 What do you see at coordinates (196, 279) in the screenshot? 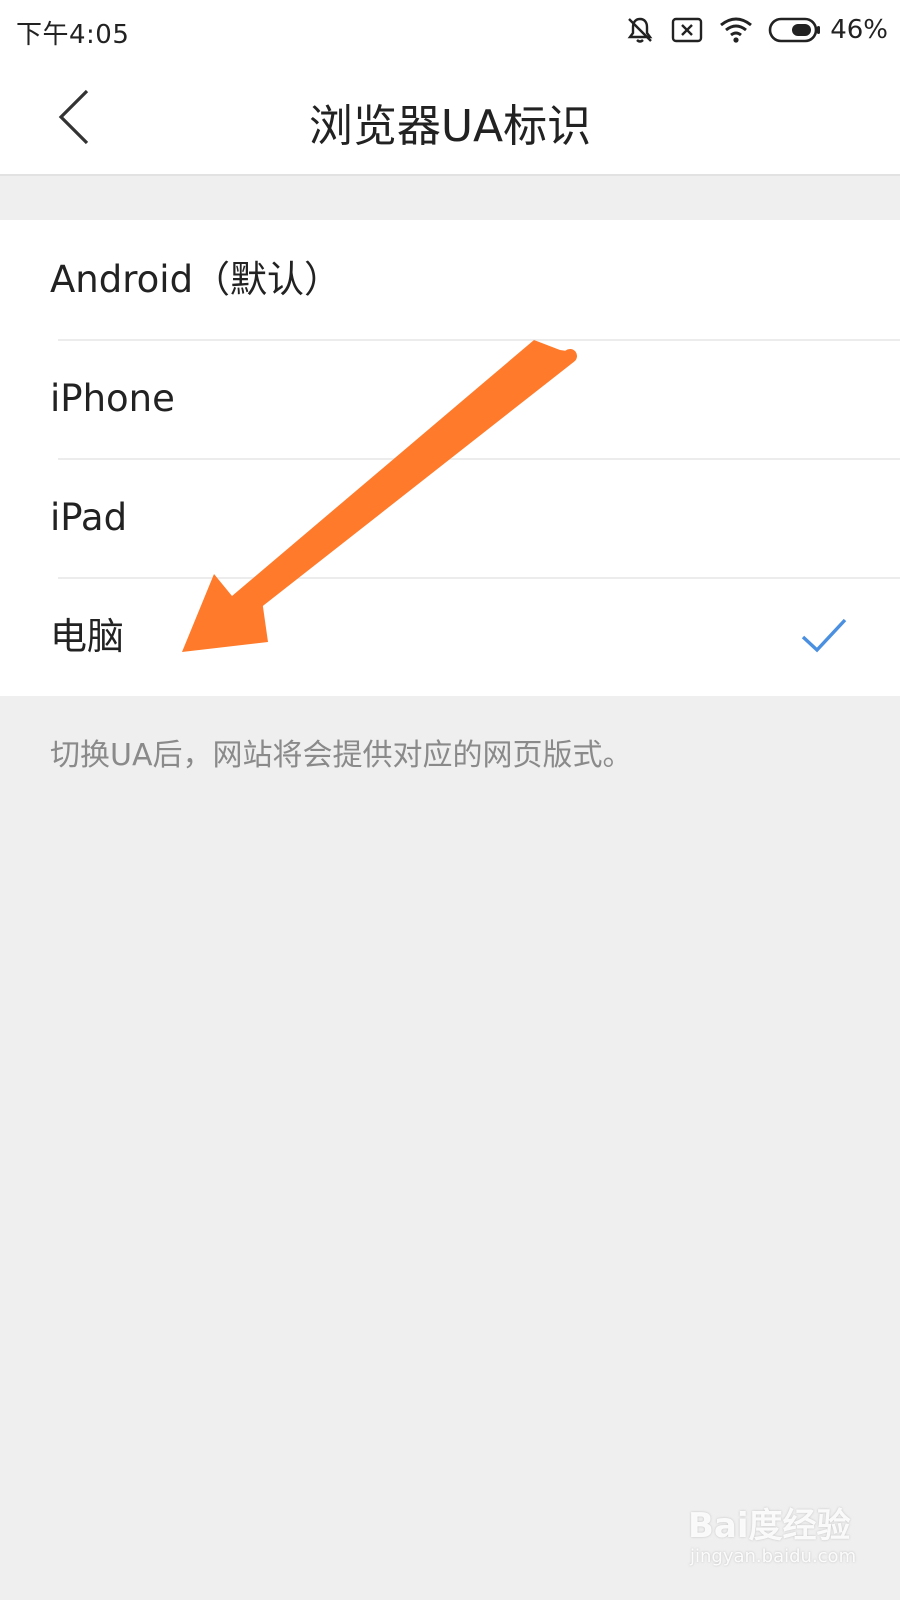
I see `option-label: Android（默认）` at bounding box center [196, 279].